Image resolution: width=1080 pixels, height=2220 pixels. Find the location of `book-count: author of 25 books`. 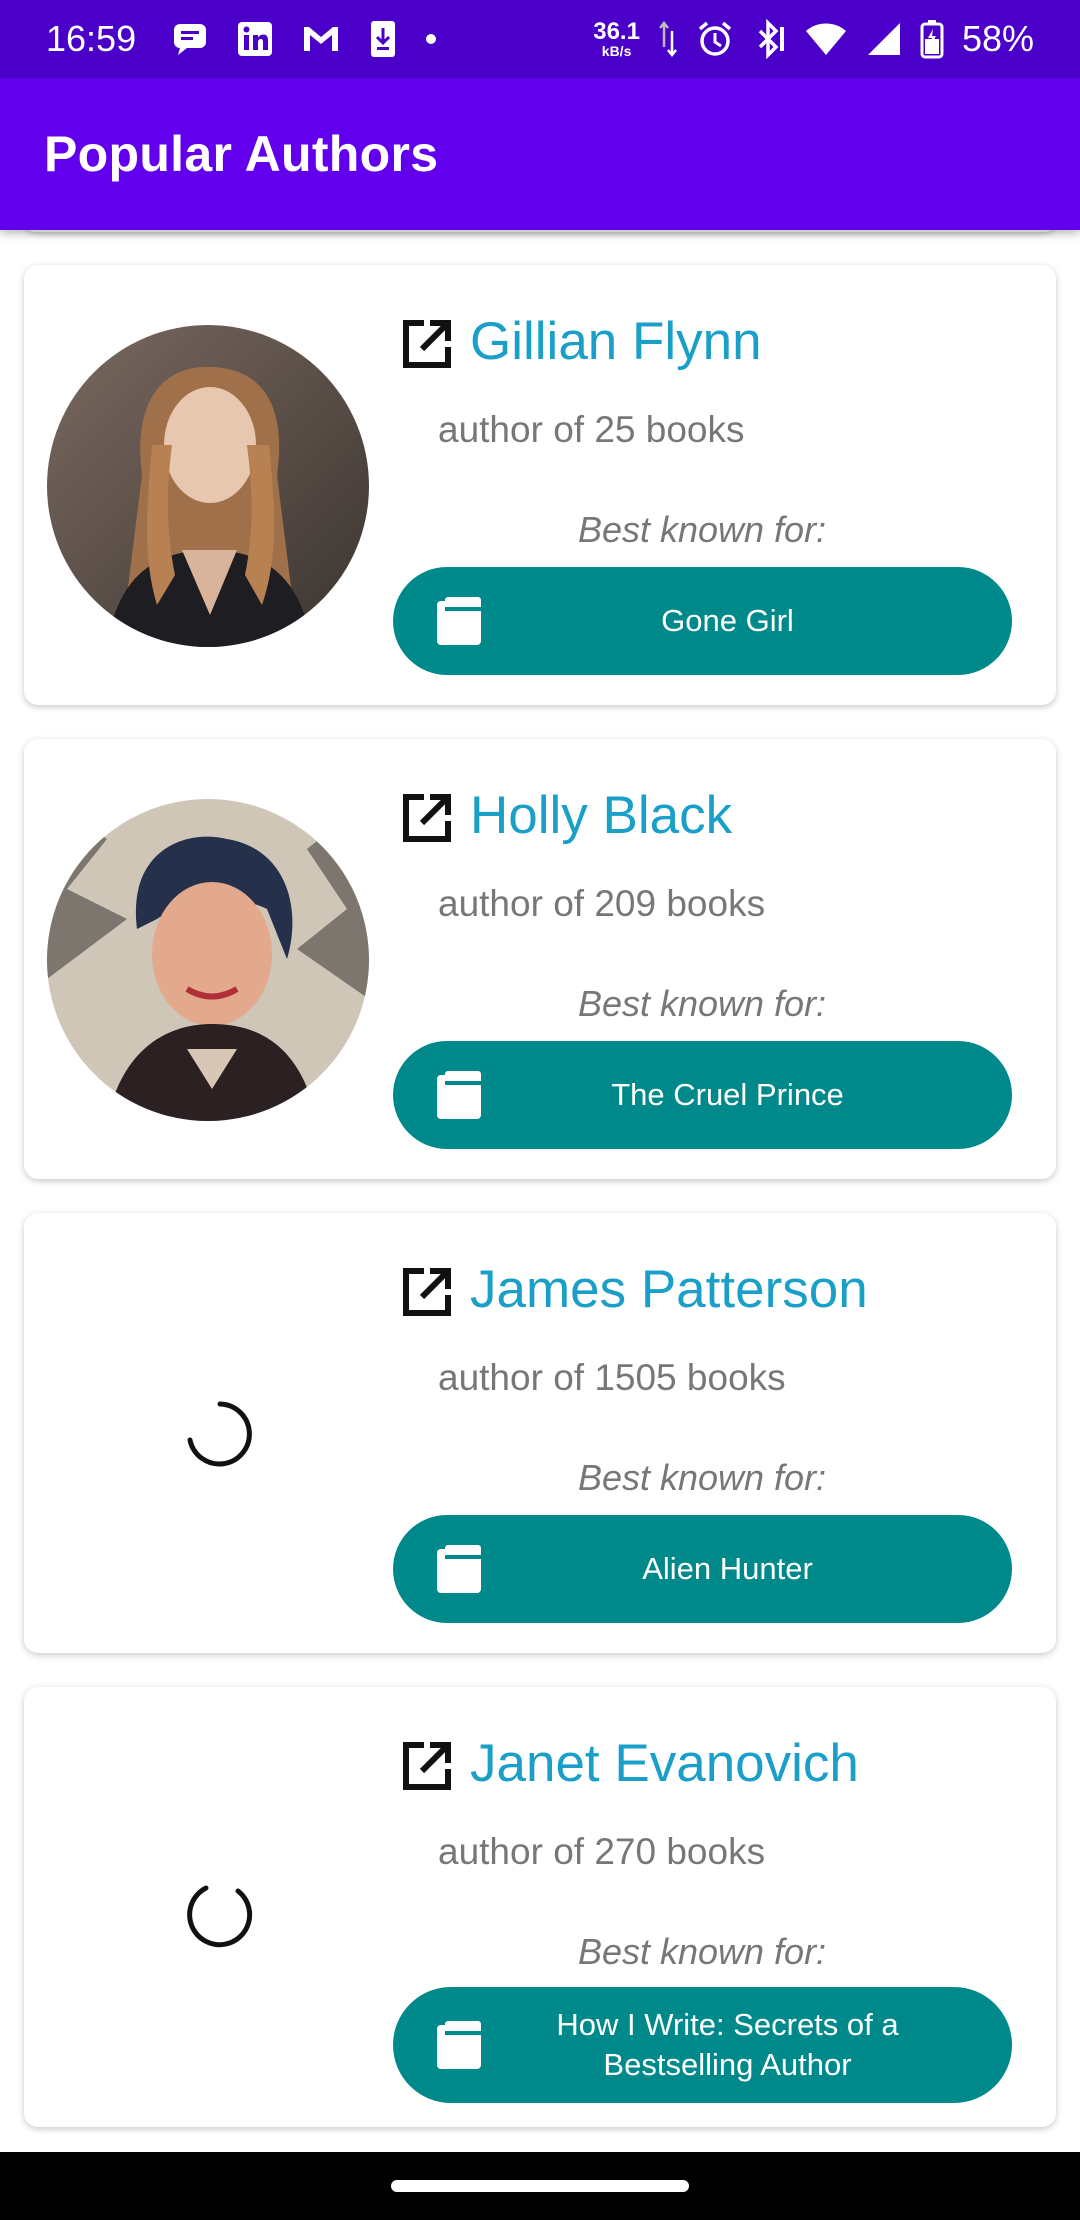

book-count: author of 25 books is located at coordinates (591, 429).